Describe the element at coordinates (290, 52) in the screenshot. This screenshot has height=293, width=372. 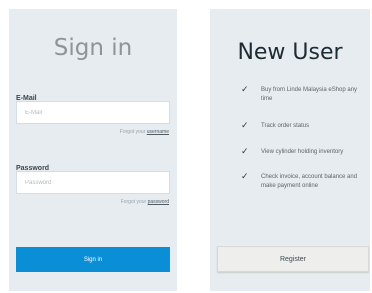
I see `new-user-title: New User` at that location.